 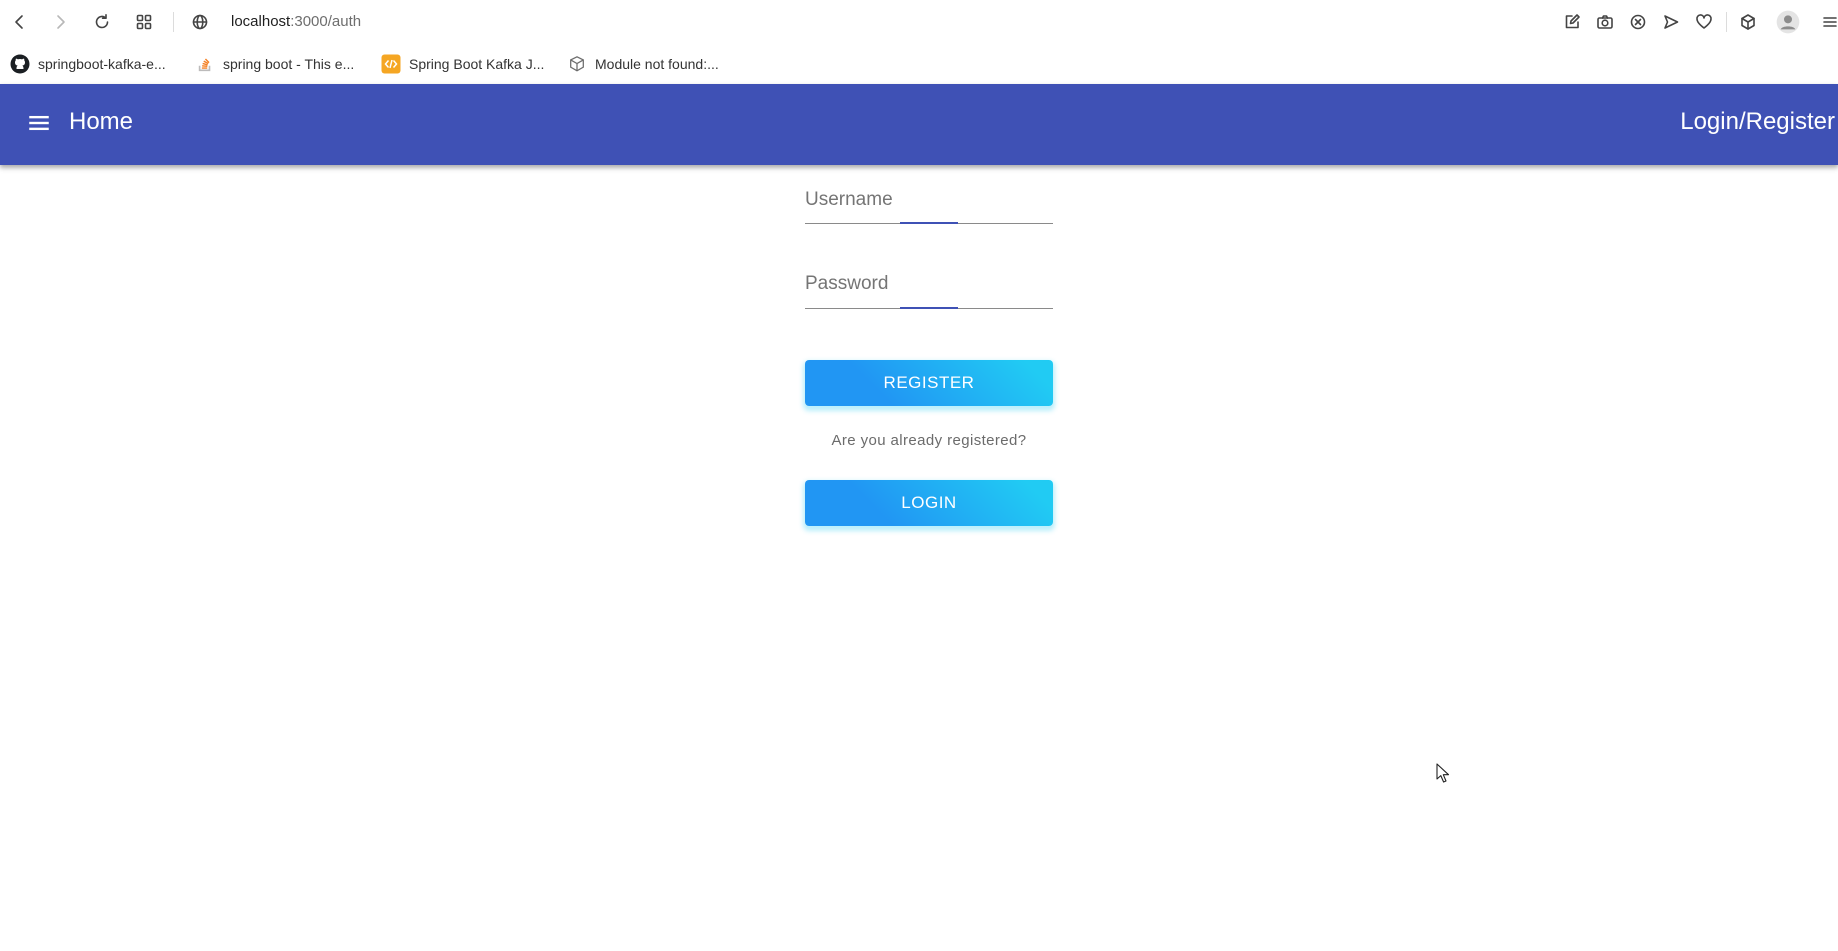 I want to click on heart-icon, so click(x=1704, y=21).